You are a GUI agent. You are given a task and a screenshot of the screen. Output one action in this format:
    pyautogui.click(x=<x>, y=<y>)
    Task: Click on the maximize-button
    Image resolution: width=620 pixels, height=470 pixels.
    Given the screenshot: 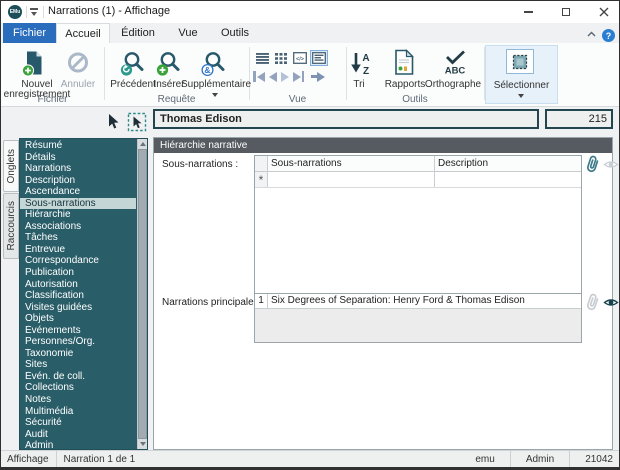 What is the action you would take?
    pyautogui.click(x=566, y=12)
    